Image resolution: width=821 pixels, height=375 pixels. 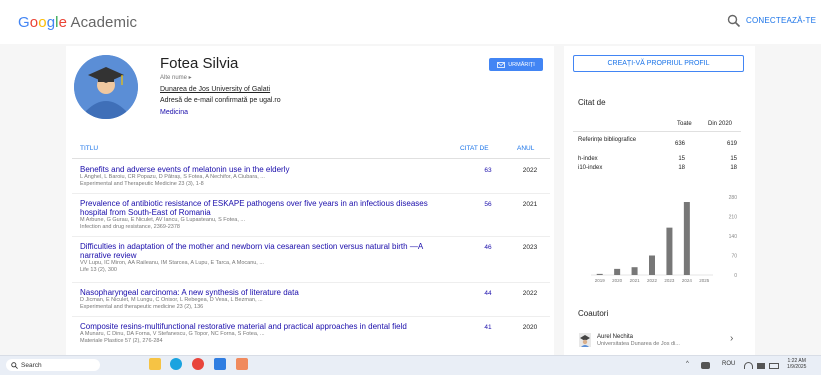 I want to click on x-tick-label: 2023, so click(x=669, y=280).